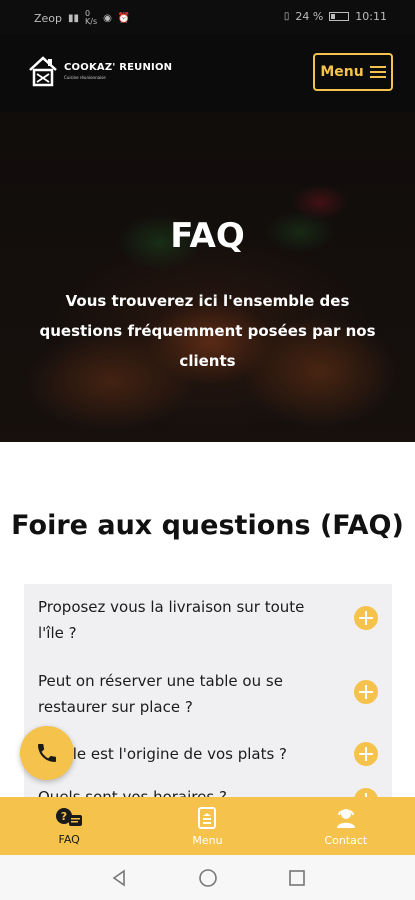 This screenshot has height=900, width=415. Describe the element at coordinates (297, 878) in the screenshot. I see `recents-icon` at that location.